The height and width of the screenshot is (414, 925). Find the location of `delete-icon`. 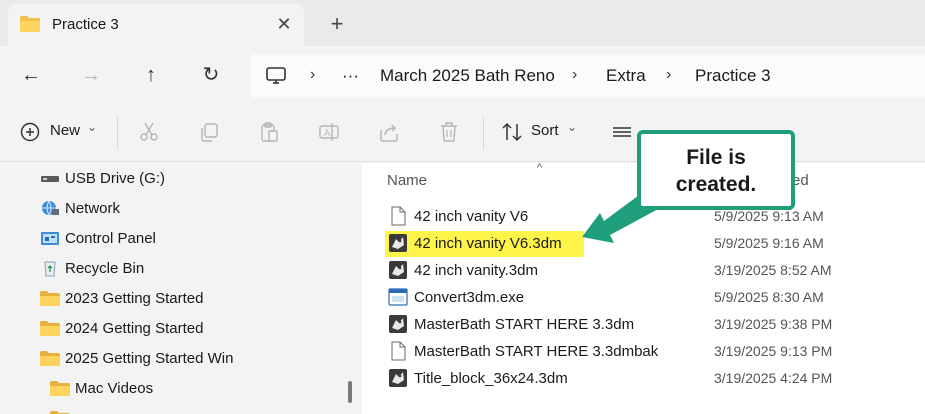

delete-icon is located at coordinates (449, 132).